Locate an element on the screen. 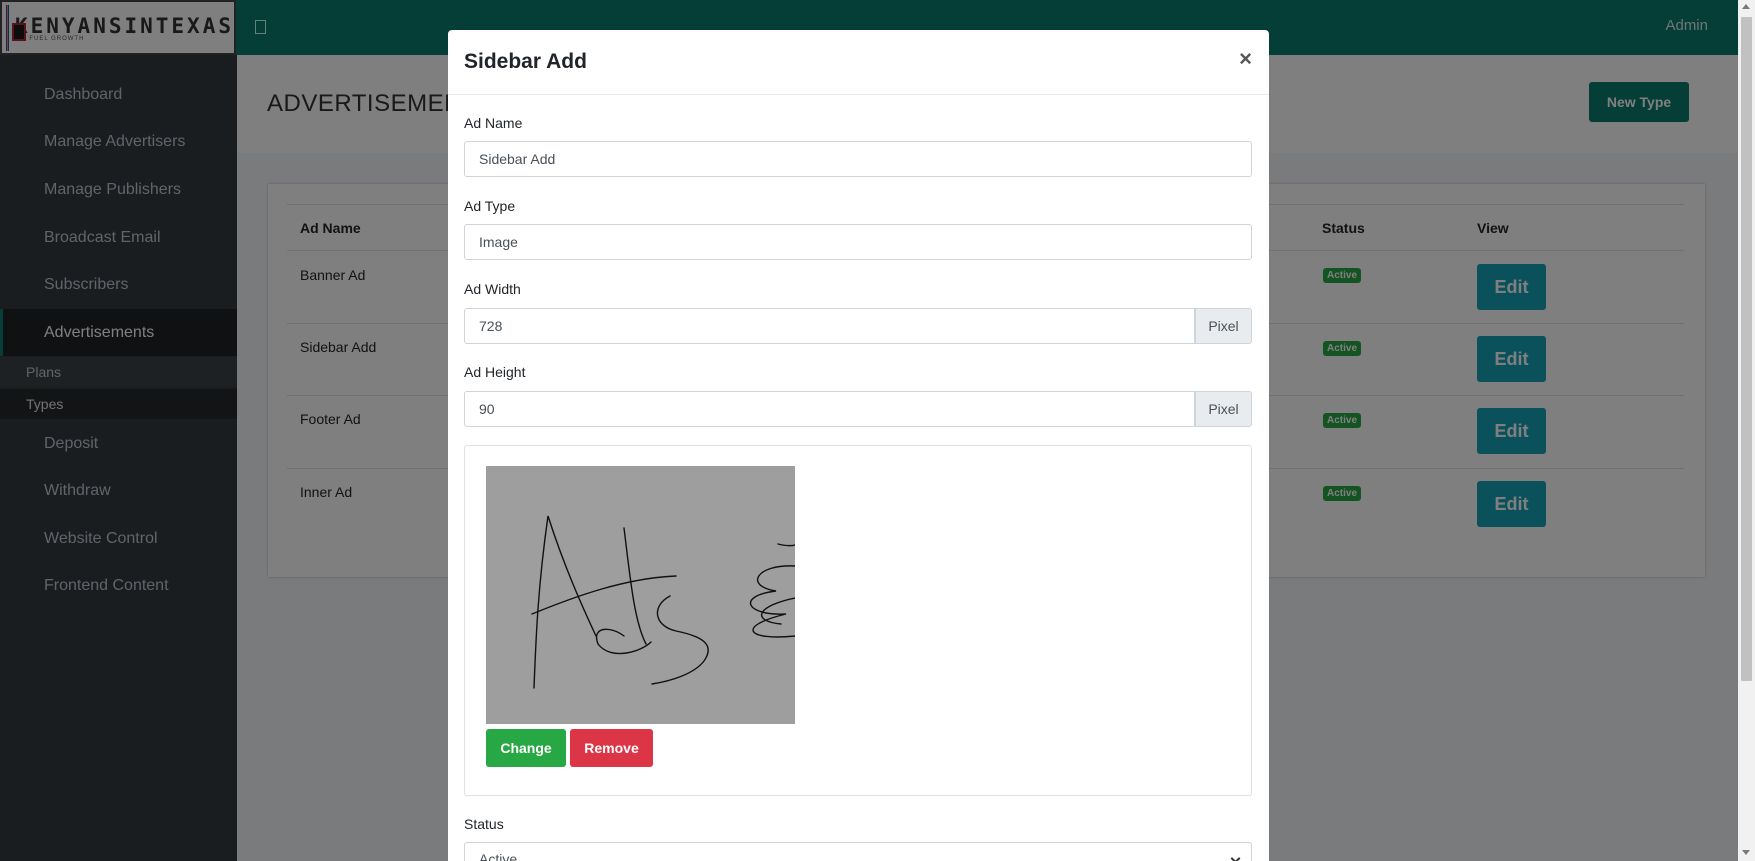 Image resolution: width=1755 pixels, height=861 pixels. change-image-button: Change is located at coordinates (526, 748).